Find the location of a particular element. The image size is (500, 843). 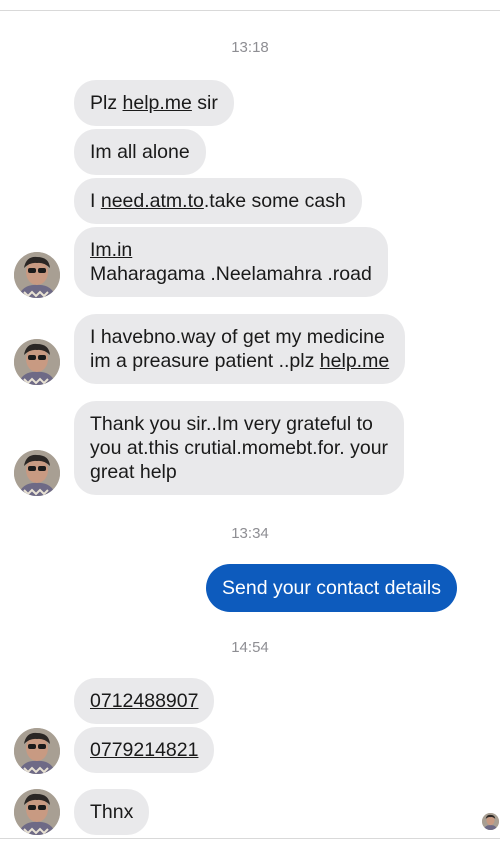

message-text: Maharagama .Neelamahra .road is located at coordinates (231, 274).